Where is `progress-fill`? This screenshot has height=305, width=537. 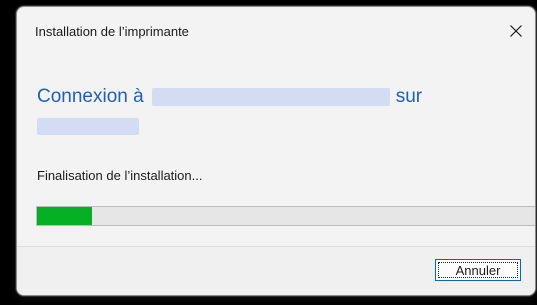
progress-fill is located at coordinates (64, 216).